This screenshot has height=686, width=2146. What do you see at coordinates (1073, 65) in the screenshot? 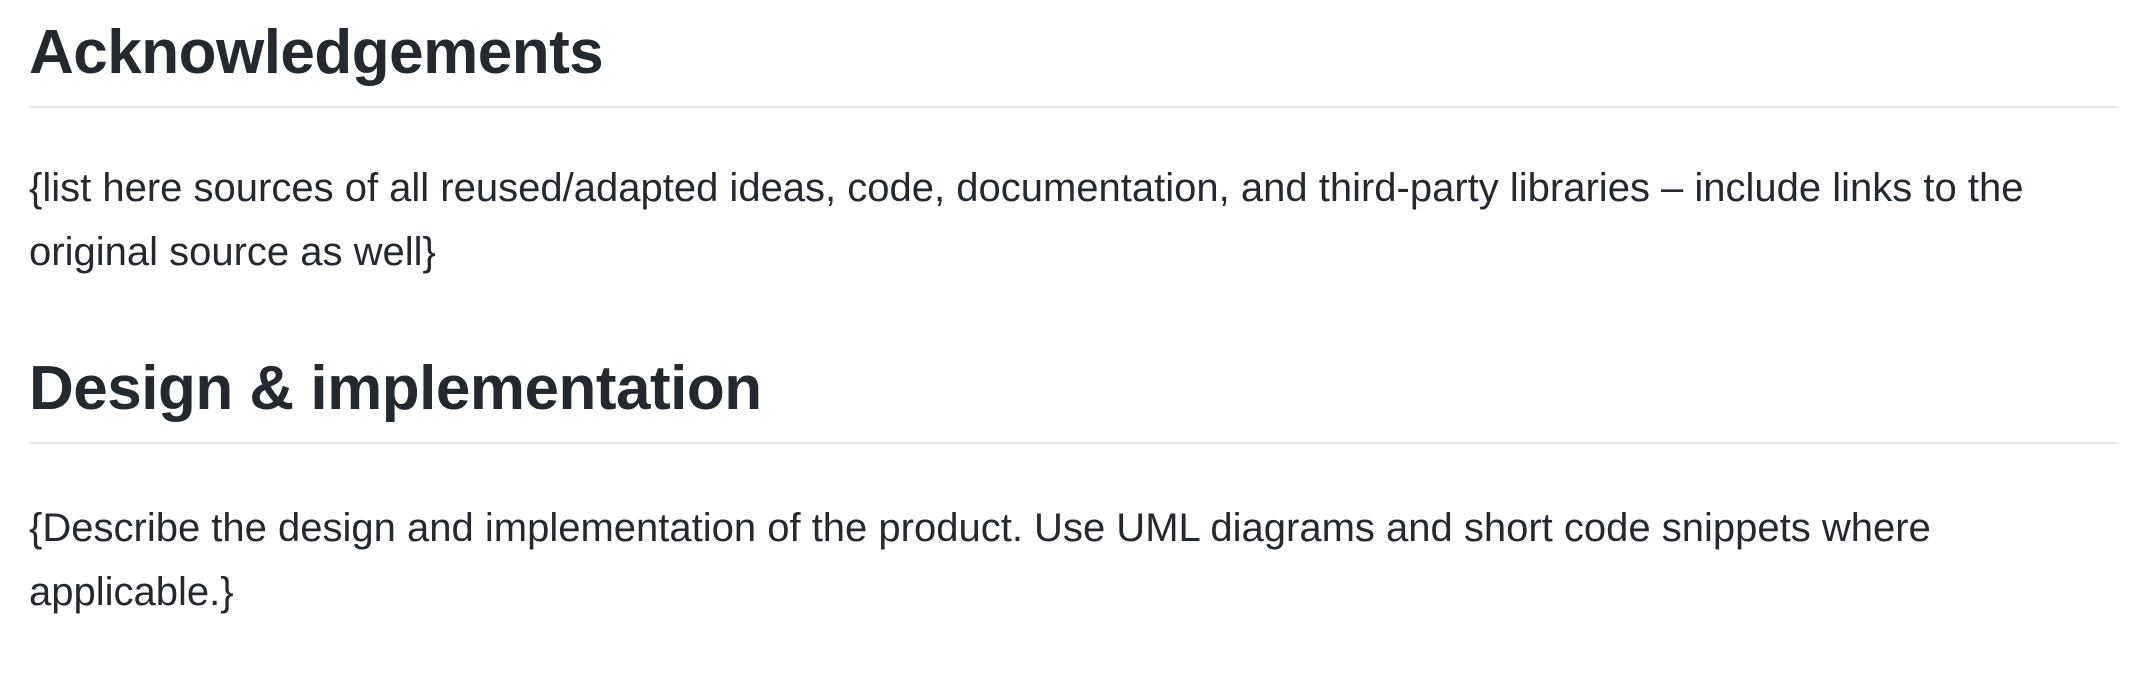
I see `heading-acknowledgements: Acknowledgements` at bounding box center [1073, 65].